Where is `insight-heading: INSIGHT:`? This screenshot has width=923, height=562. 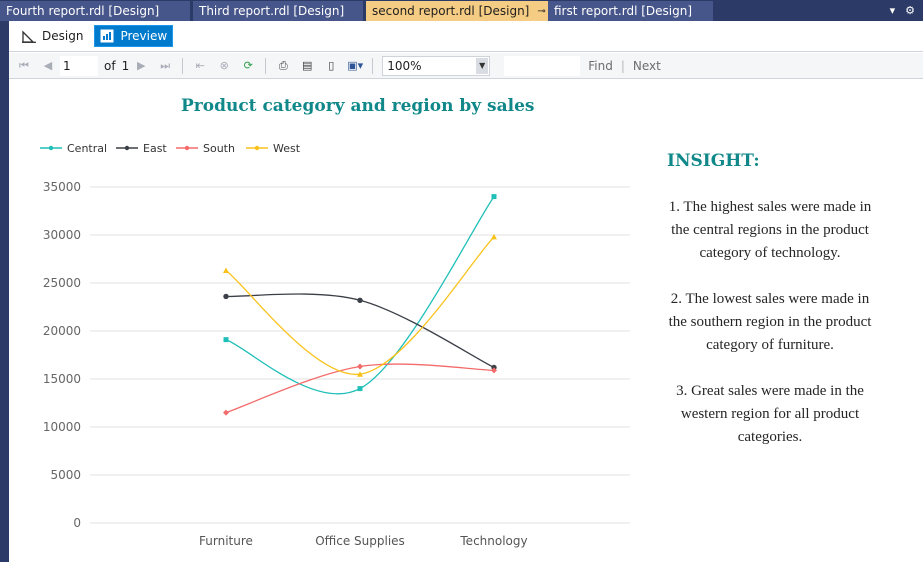
insight-heading: INSIGHT: is located at coordinates (713, 161).